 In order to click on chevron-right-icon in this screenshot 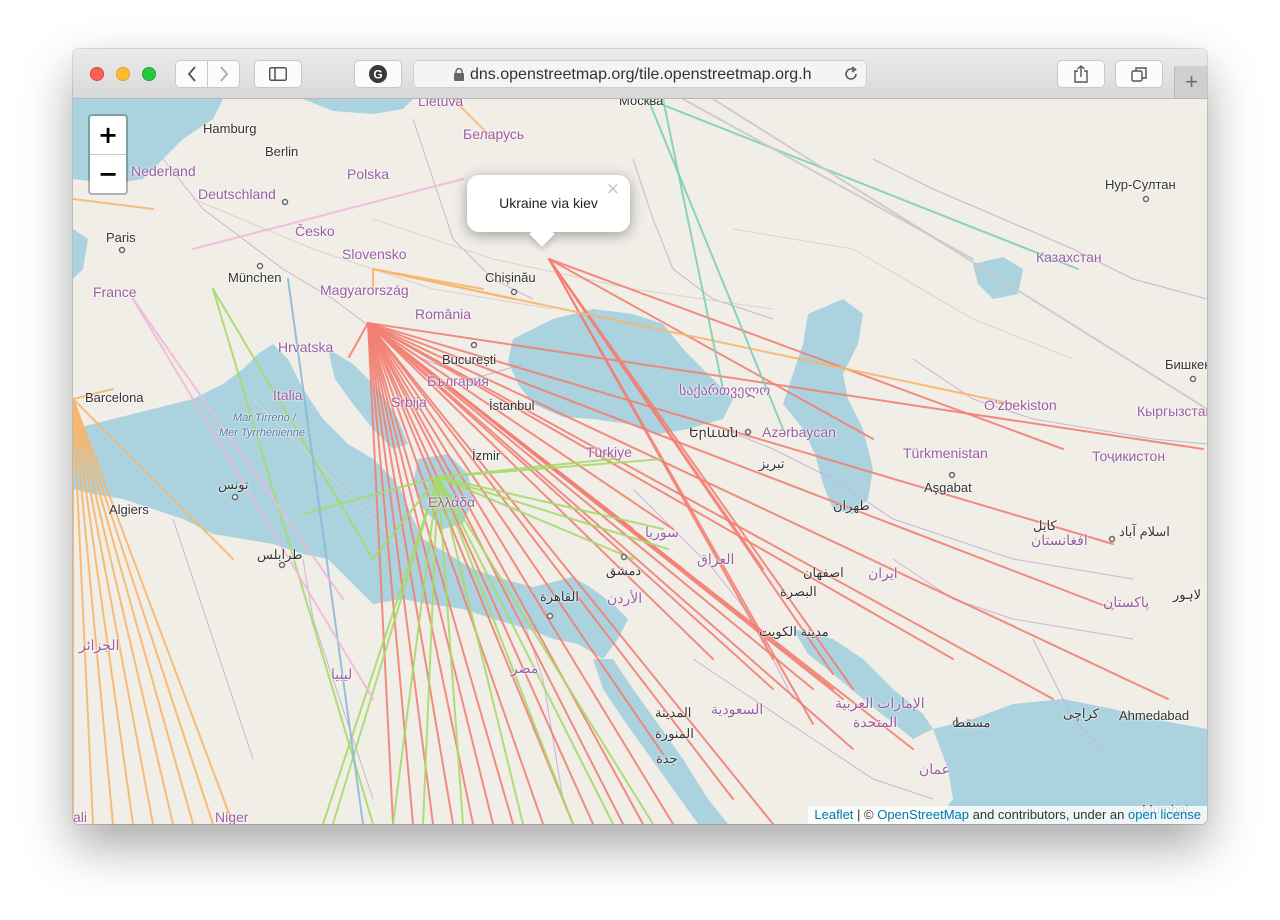, I will do `click(223, 74)`.